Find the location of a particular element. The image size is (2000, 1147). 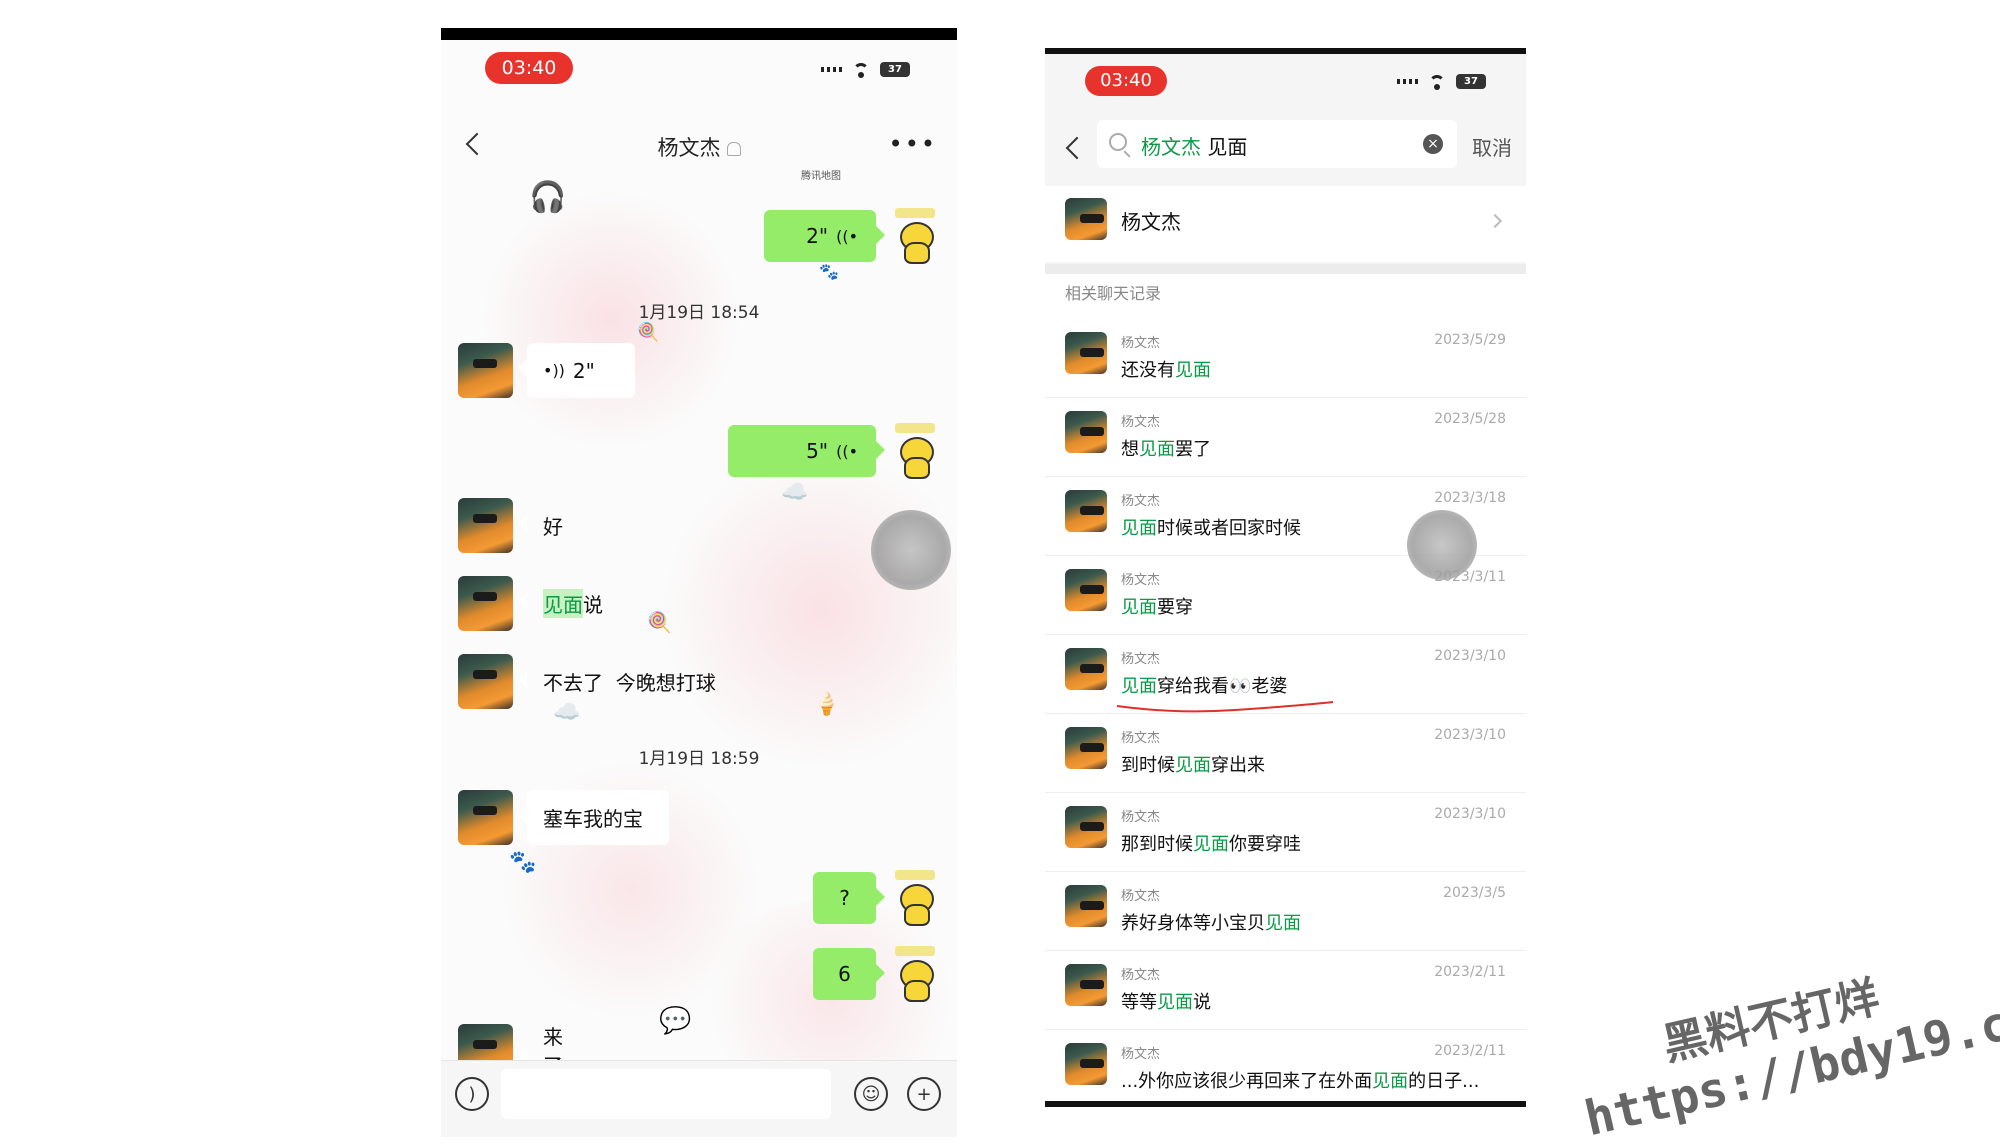

record-text-post: 时候或者回家时候 is located at coordinates (1229, 528).